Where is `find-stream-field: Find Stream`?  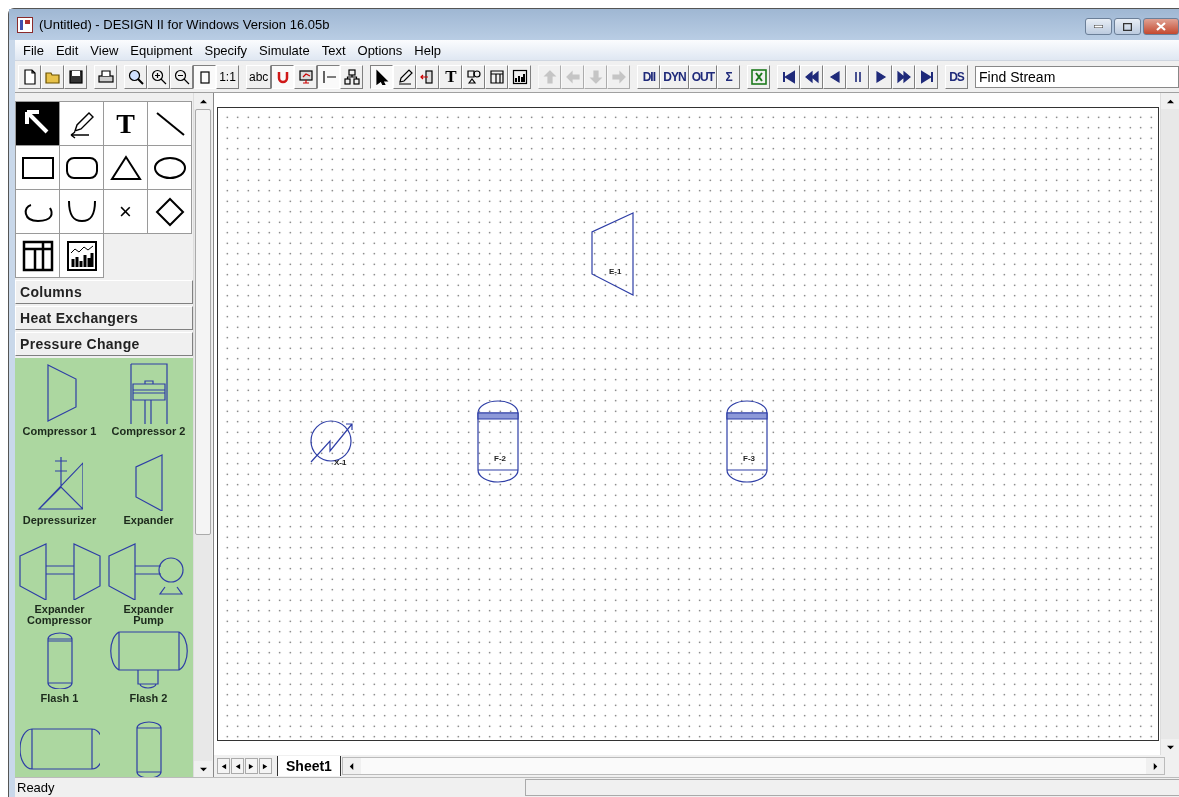 find-stream-field: Find Stream is located at coordinates (1077, 76).